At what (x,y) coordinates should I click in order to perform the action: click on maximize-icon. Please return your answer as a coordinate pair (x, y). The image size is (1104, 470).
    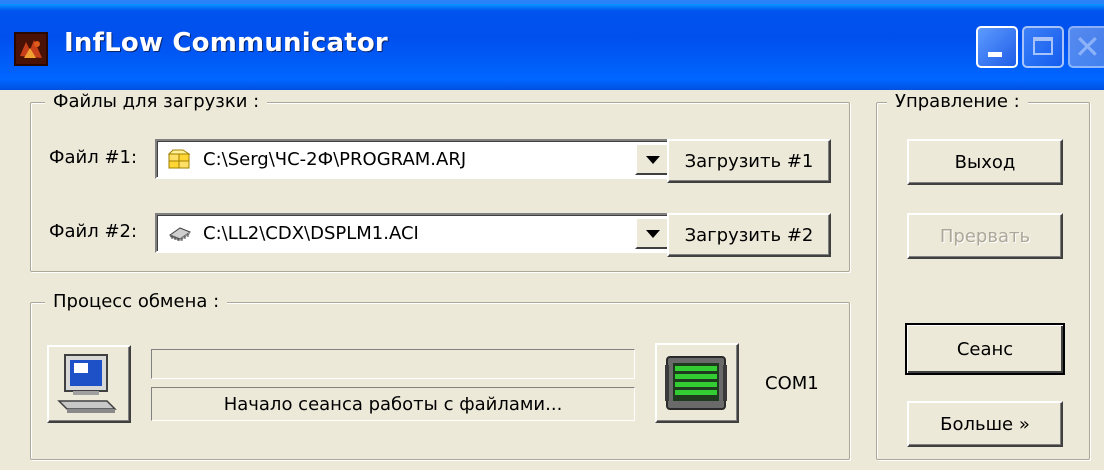
    Looking at the image, I should click on (1043, 46).